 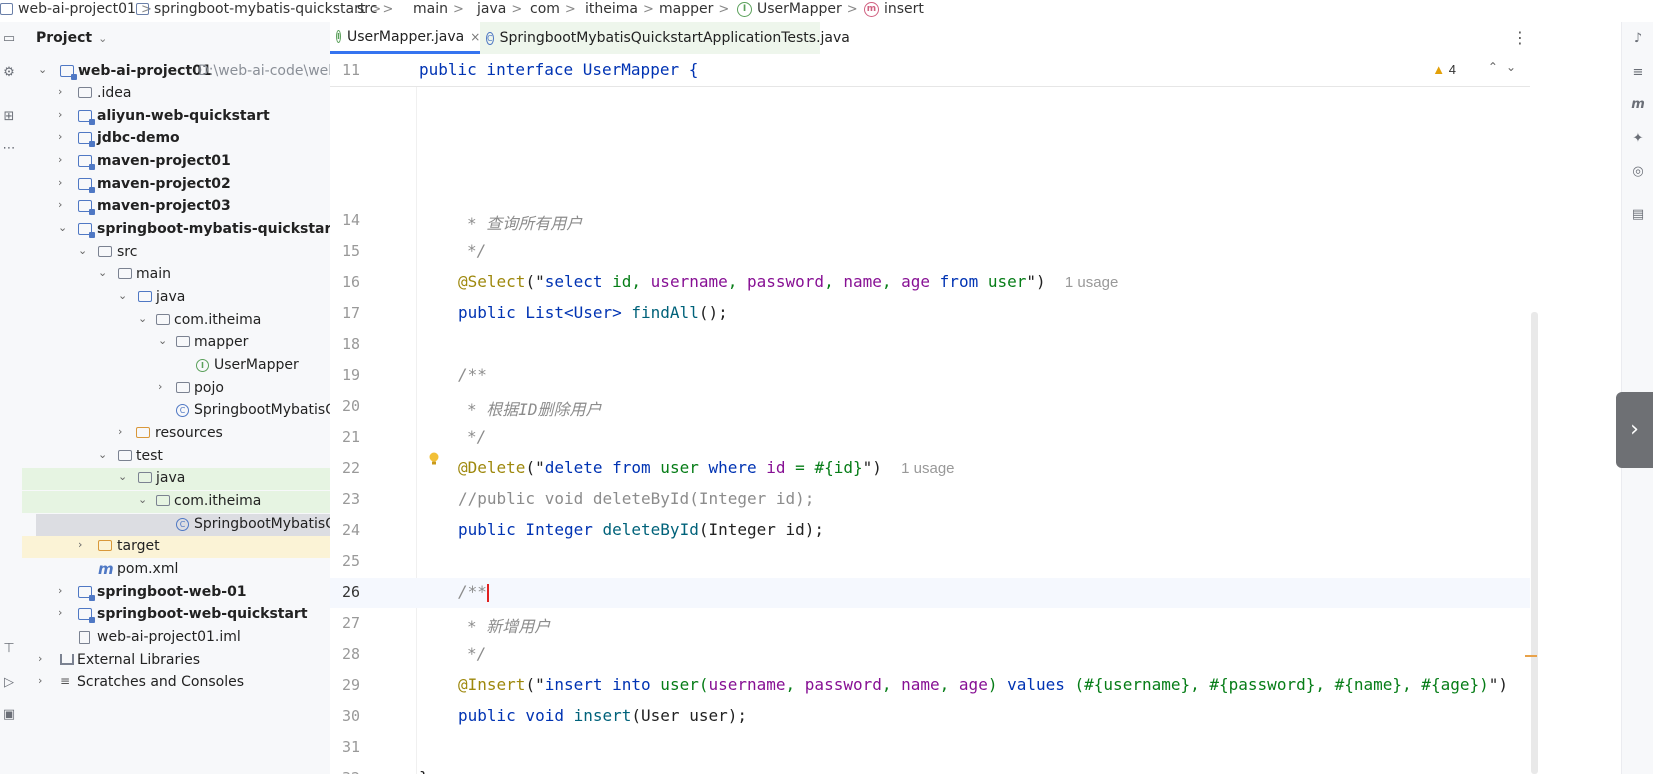 What do you see at coordinates (9, 73) in the screenshot?
I see `settings-icon: ⚙` at bounding box center [9, 73].